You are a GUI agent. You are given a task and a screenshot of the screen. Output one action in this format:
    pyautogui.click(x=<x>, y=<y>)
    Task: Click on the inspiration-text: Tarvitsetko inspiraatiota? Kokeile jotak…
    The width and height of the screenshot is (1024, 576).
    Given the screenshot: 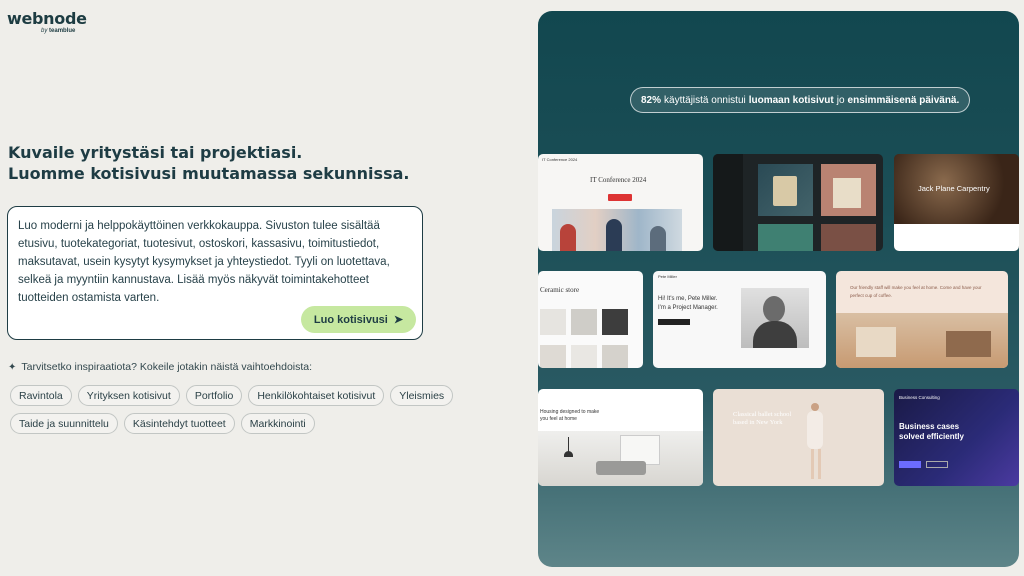 What is the action you would take?
    pyautogui.click(x=167, y=367)
    